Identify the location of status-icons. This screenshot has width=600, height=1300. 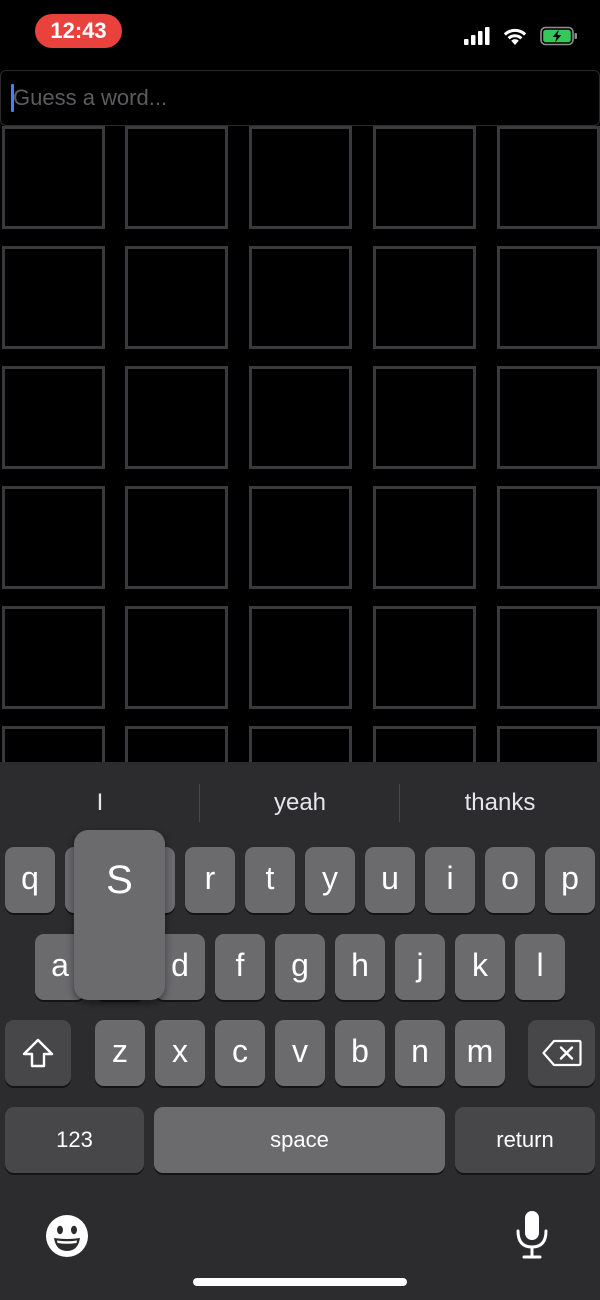
(521, 36).